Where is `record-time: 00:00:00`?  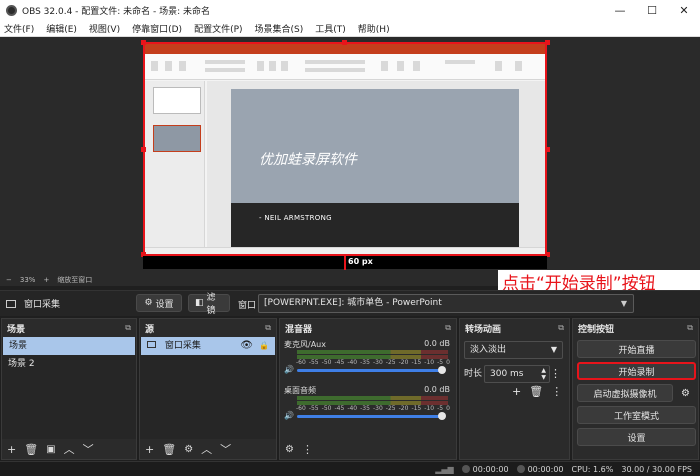 record-time: 00:00:00 is located at coordinates (545, 469).